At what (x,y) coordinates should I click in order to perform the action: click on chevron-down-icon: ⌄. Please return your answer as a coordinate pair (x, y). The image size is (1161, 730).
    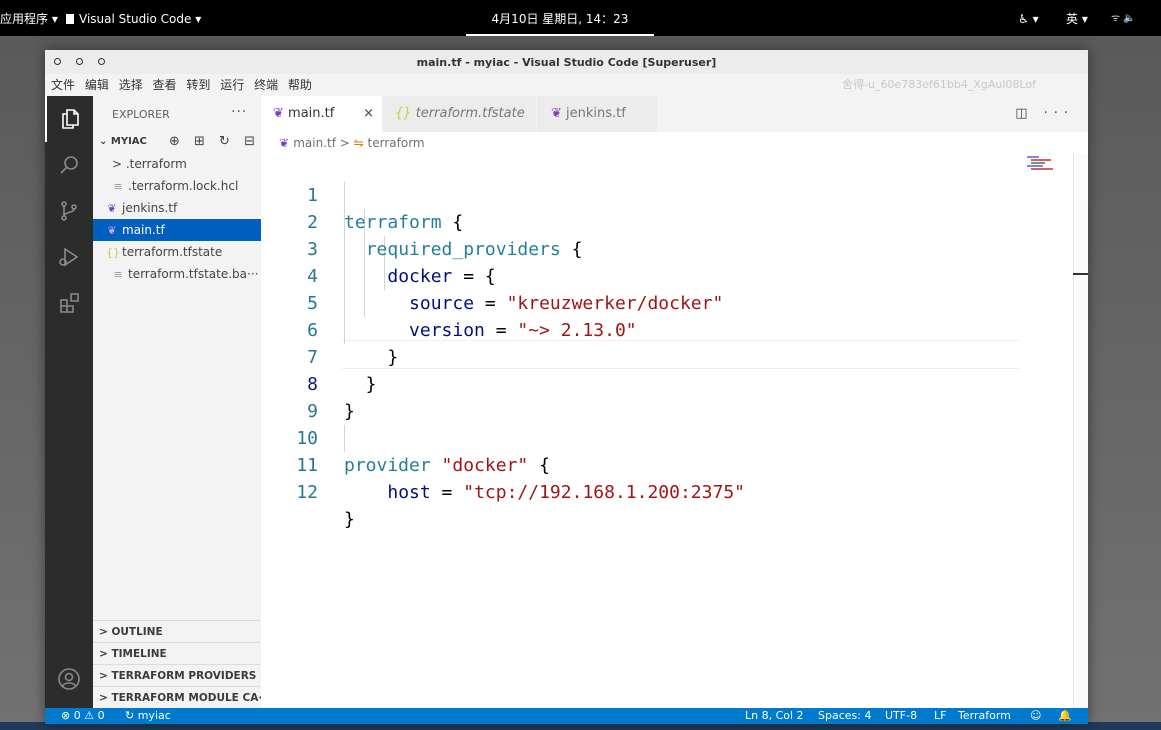
    Looking at the image, I should click on (105, 141).